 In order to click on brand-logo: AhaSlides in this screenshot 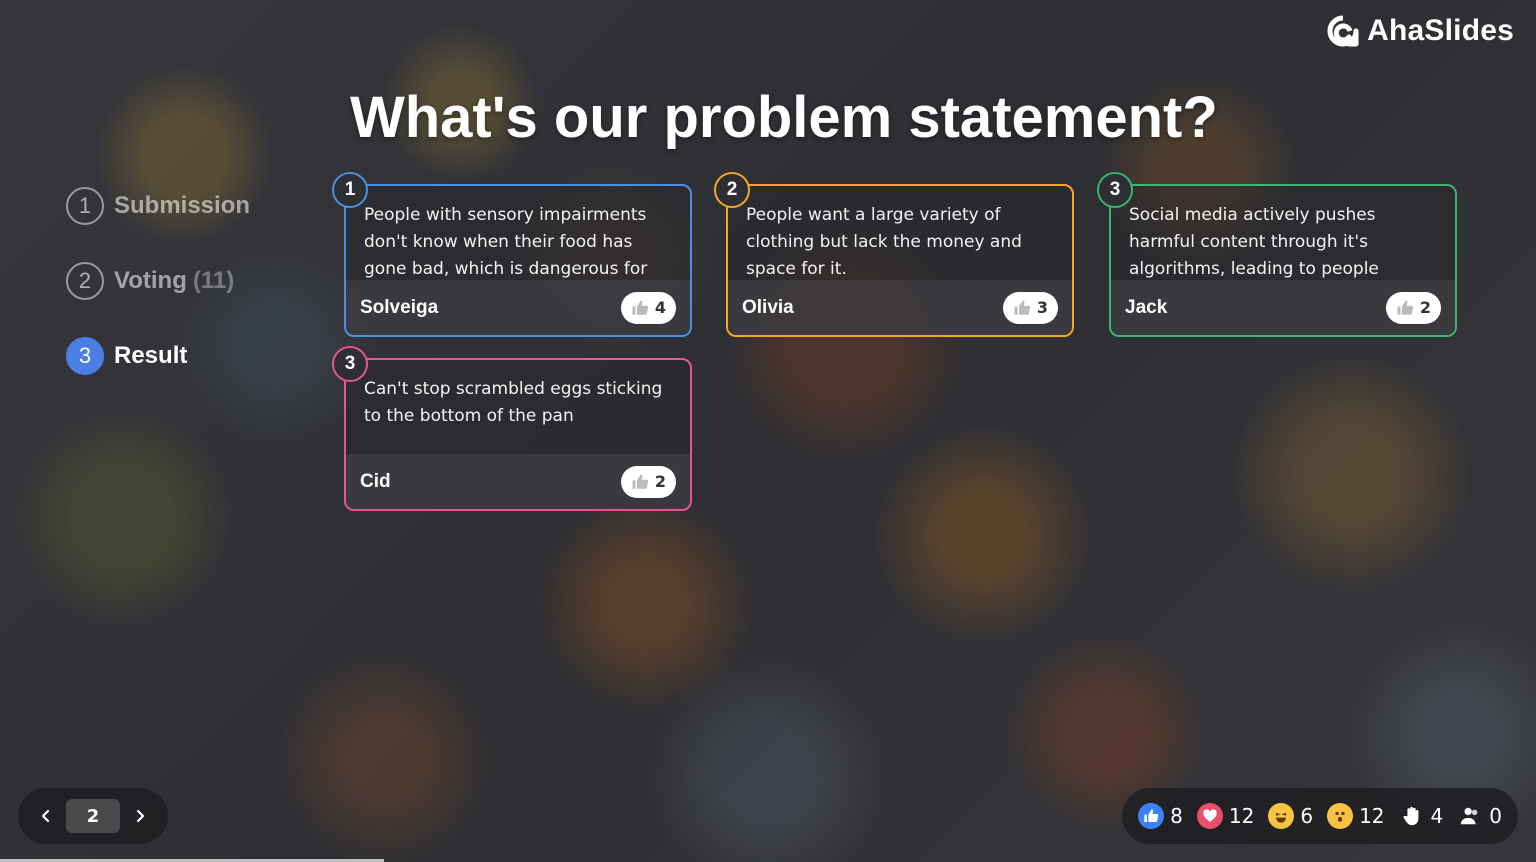, I will do `click(1420, 31)`.